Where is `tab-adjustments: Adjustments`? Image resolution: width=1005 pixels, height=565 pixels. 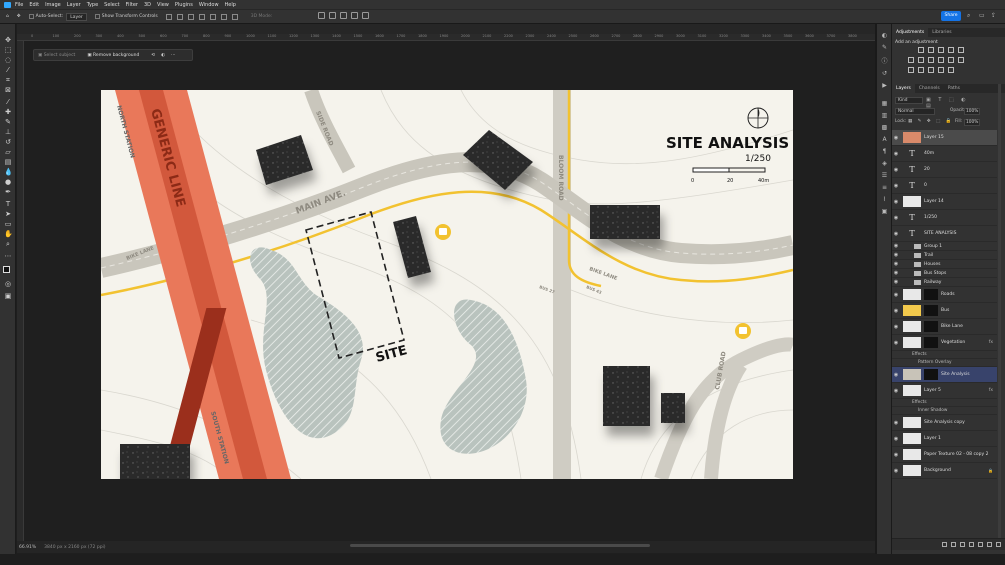 tab-adjustments: Adjustments is located at coordinates (910, 32).